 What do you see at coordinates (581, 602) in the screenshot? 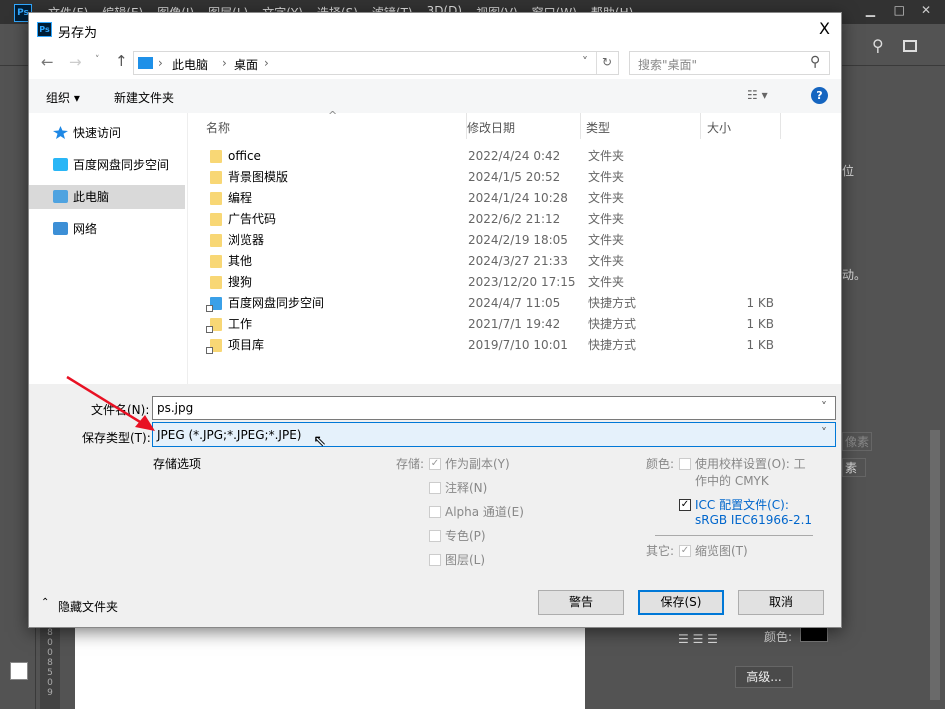
I see `warning-button: 警告` at bounding box center [581, 602].